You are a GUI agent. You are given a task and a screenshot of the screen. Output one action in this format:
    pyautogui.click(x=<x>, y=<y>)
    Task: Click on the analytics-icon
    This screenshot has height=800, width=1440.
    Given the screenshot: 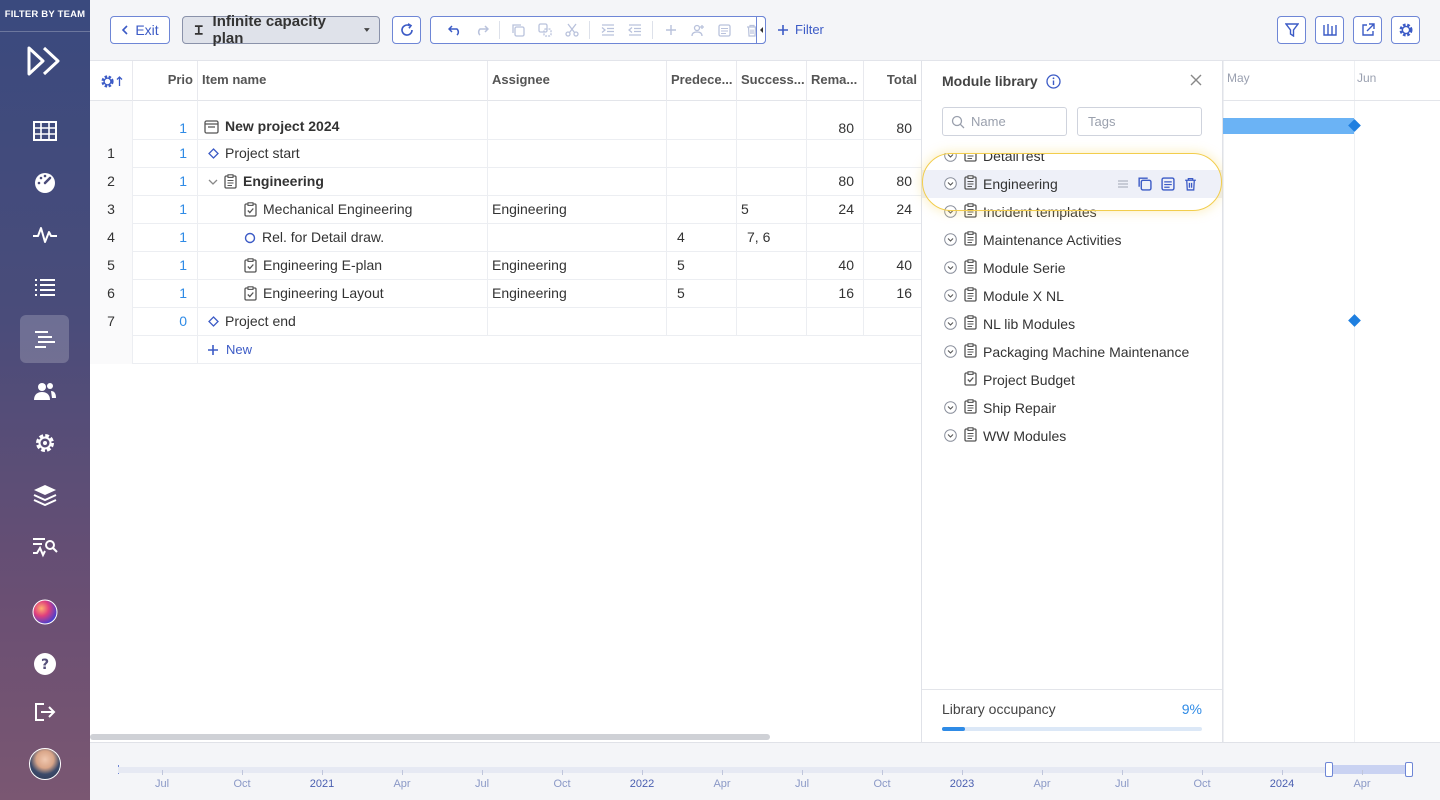 What is the action you would take?
    pyautogui.click(x=44, y=547)
    